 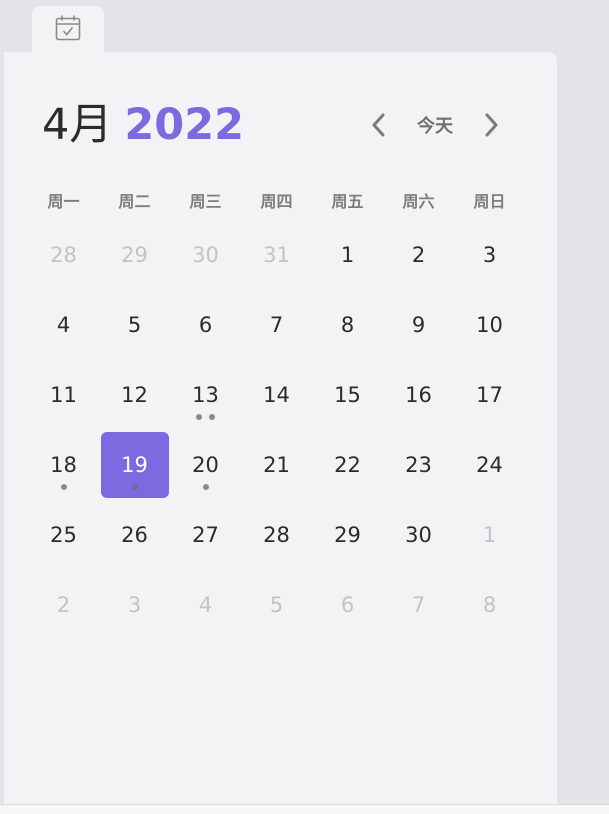 I want to click on day-number: 14, so click(x=276, y=395).